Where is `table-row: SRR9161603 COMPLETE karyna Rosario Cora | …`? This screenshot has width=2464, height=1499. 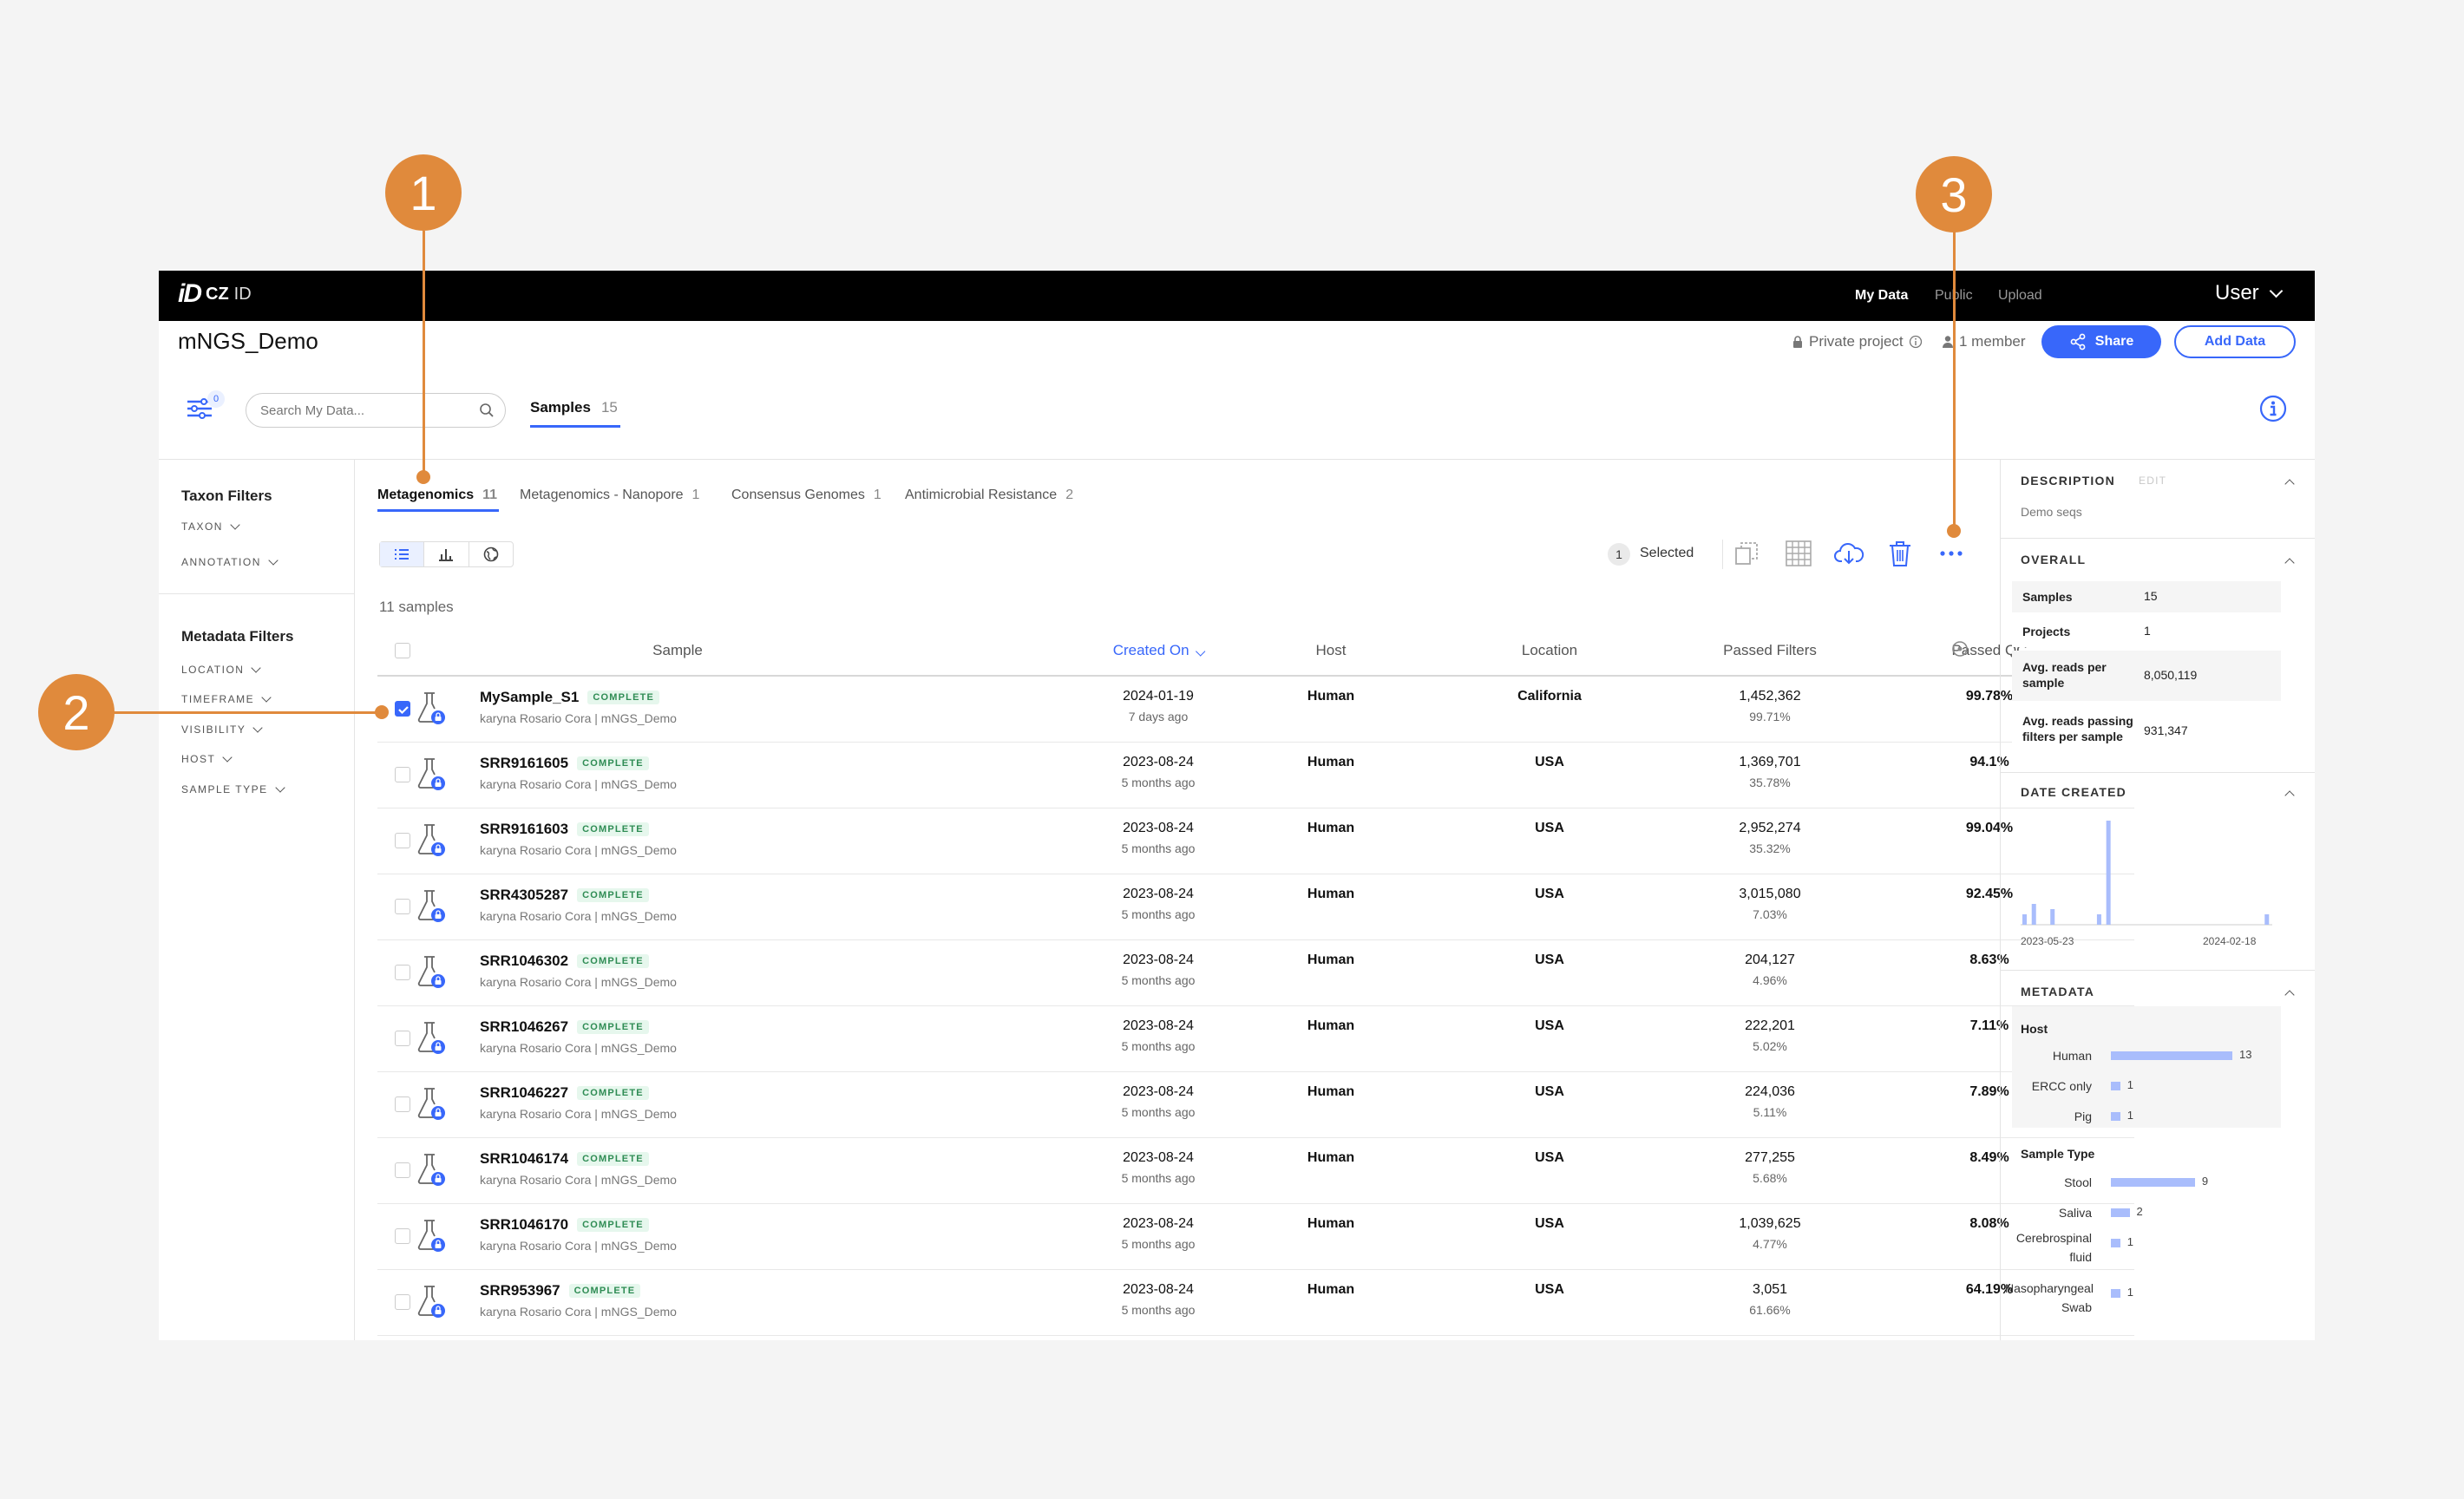
table-row: SRR9161603 COMPLETE karyna Rosario Cora | … is located at coordinates (1255, 841).